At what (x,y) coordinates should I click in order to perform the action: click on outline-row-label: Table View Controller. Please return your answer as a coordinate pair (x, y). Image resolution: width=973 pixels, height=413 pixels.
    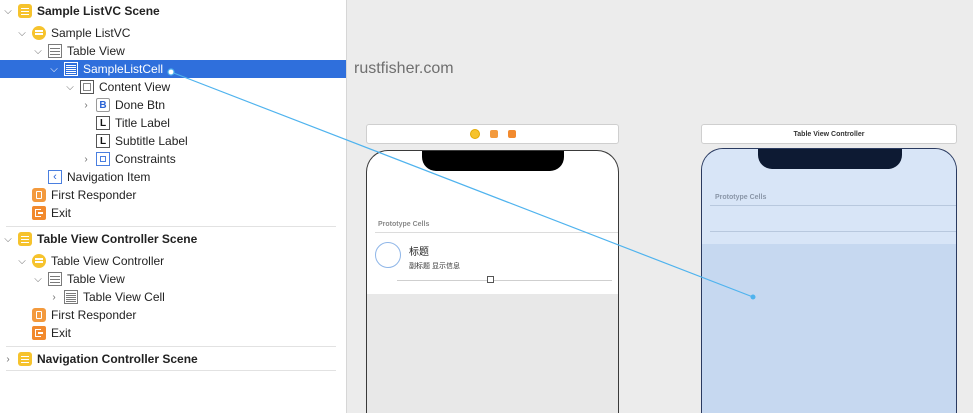
    Looking at the image, I should click on (108, 261).